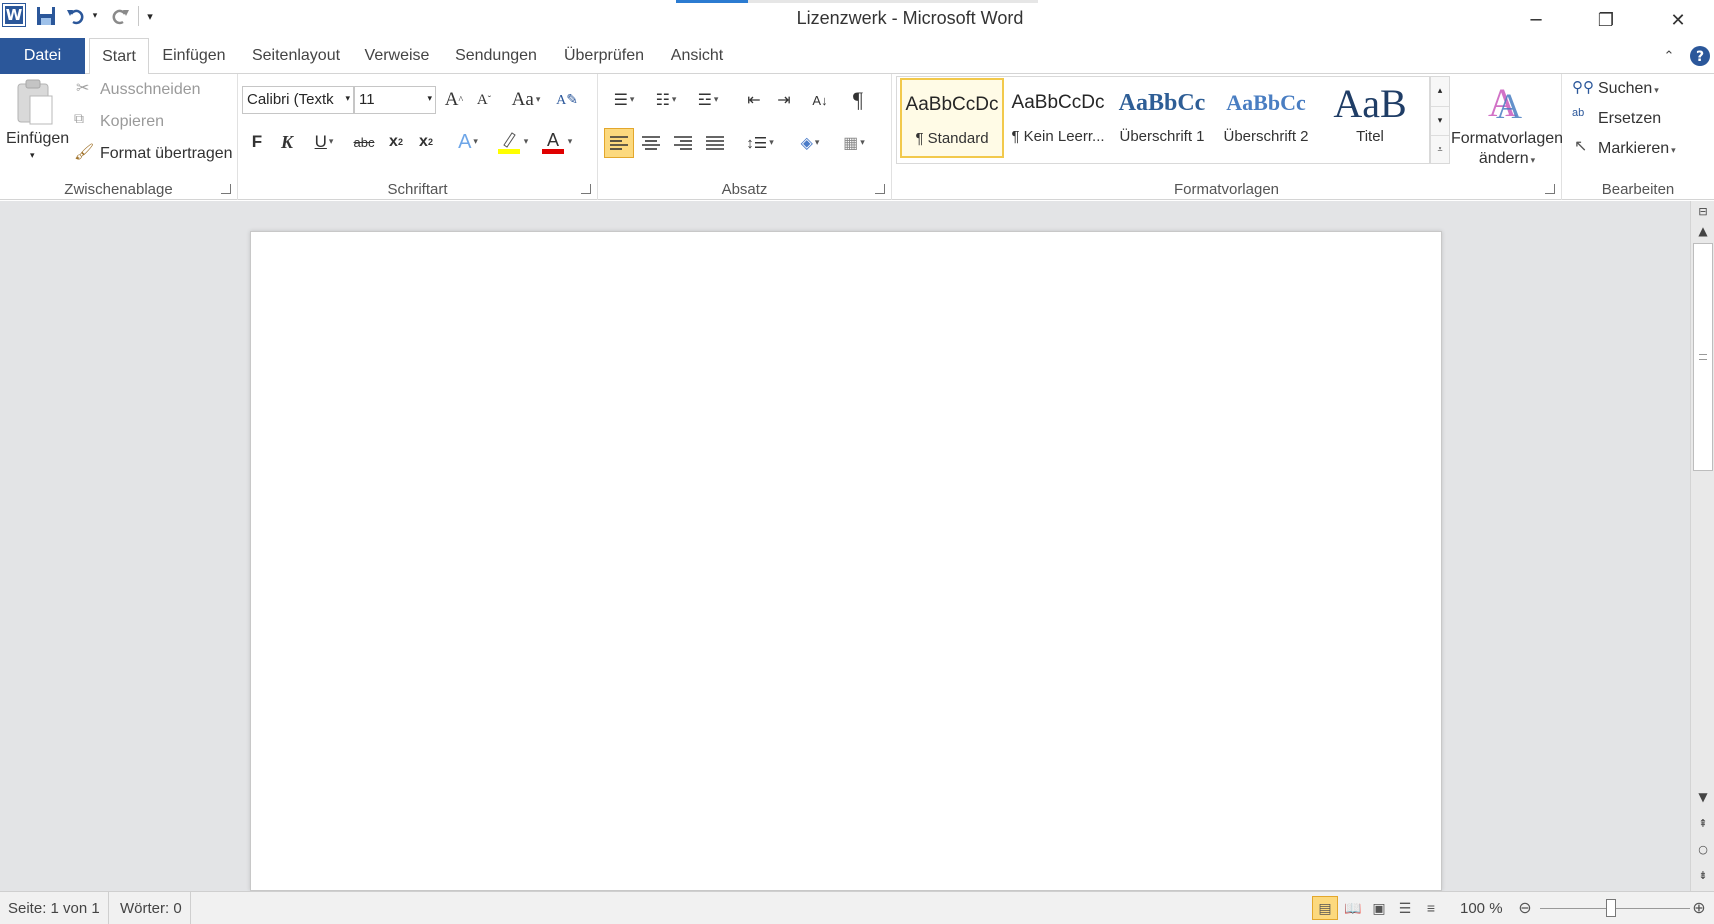 The width and height of the screenshot is (1714, 924). I want to click on font-name-value: Calibri (Textk, so click(290, 99).